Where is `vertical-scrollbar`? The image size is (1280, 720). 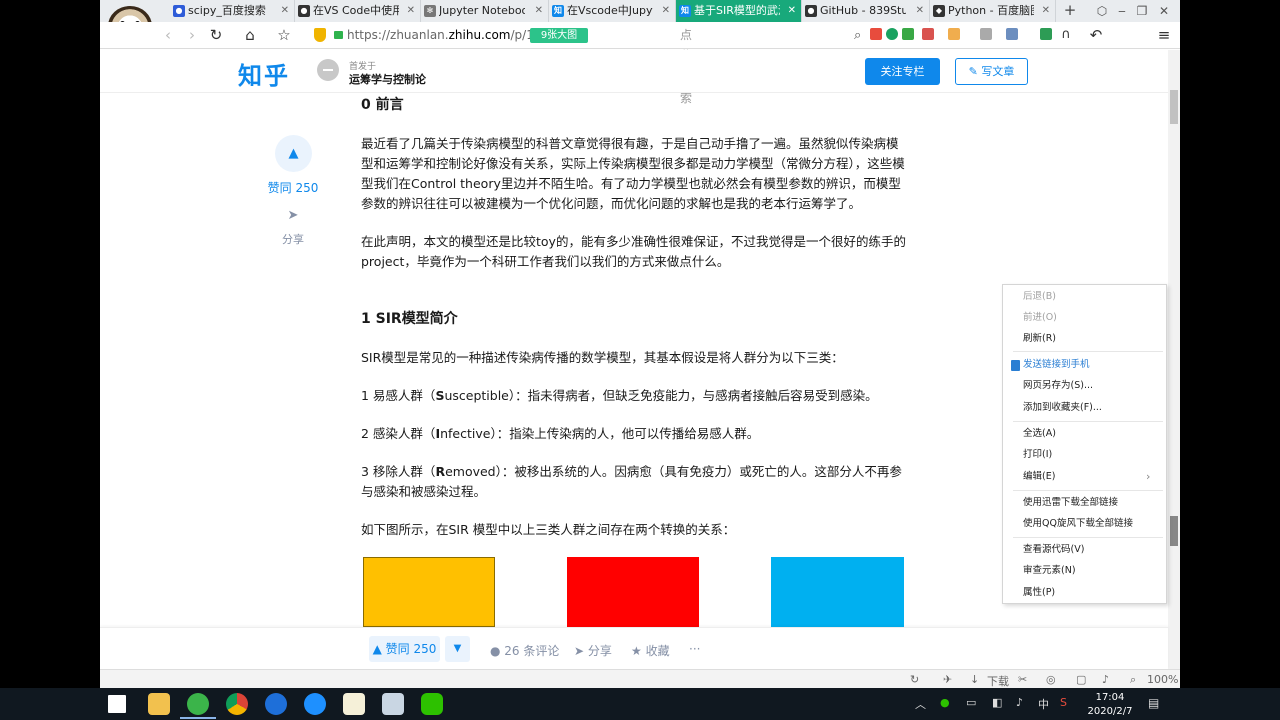
vertical-scrollbar is located at coordinates (1174, 360).